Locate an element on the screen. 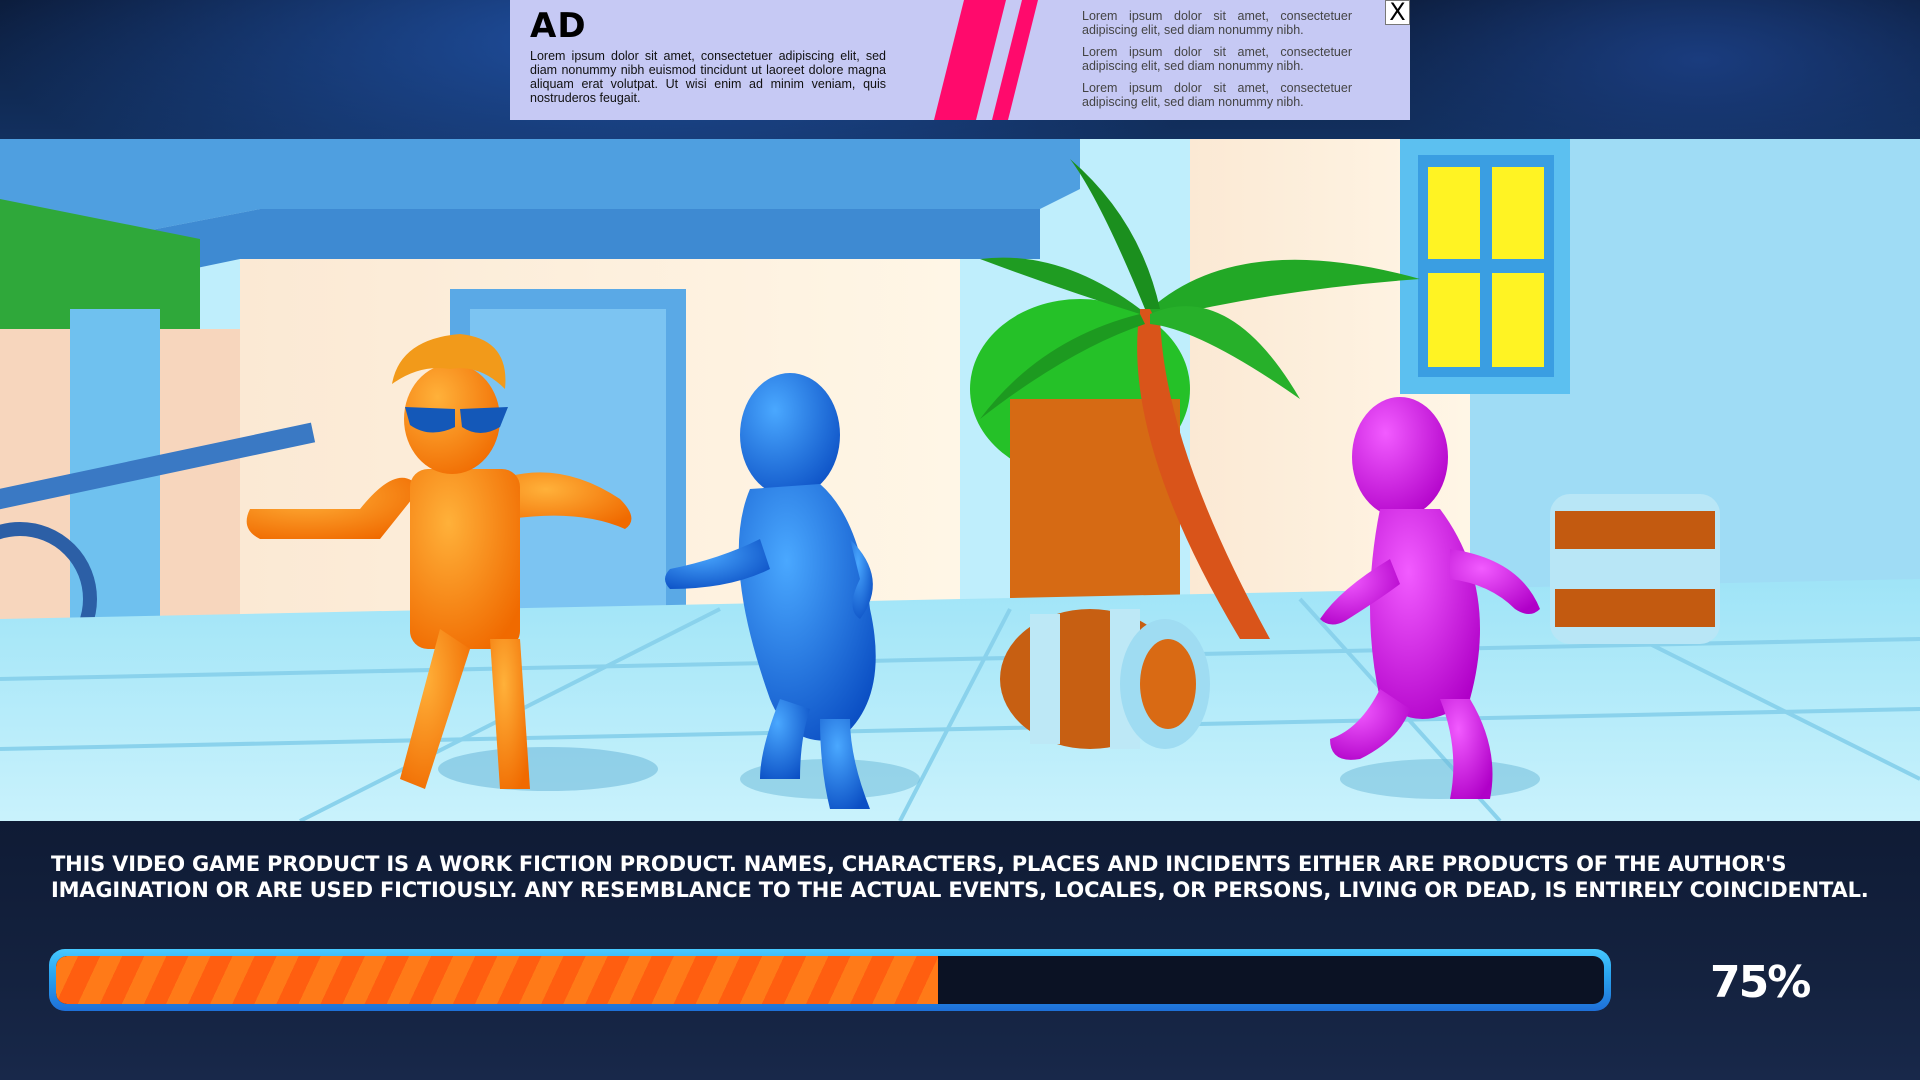 Image resolution: width=1920 pixels, height=1080 pixels. barrel-right is located at coordinates (1635, 569).